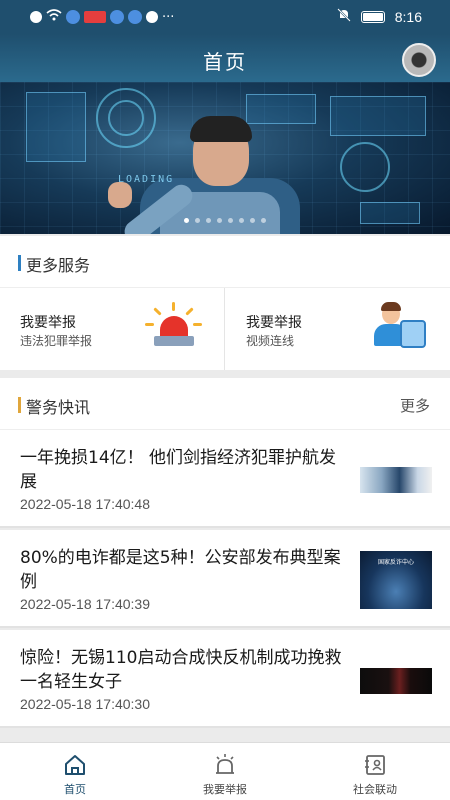  I want to click on service-report-crime: 我要举报 违法犯罪举报, so click(112, 329).